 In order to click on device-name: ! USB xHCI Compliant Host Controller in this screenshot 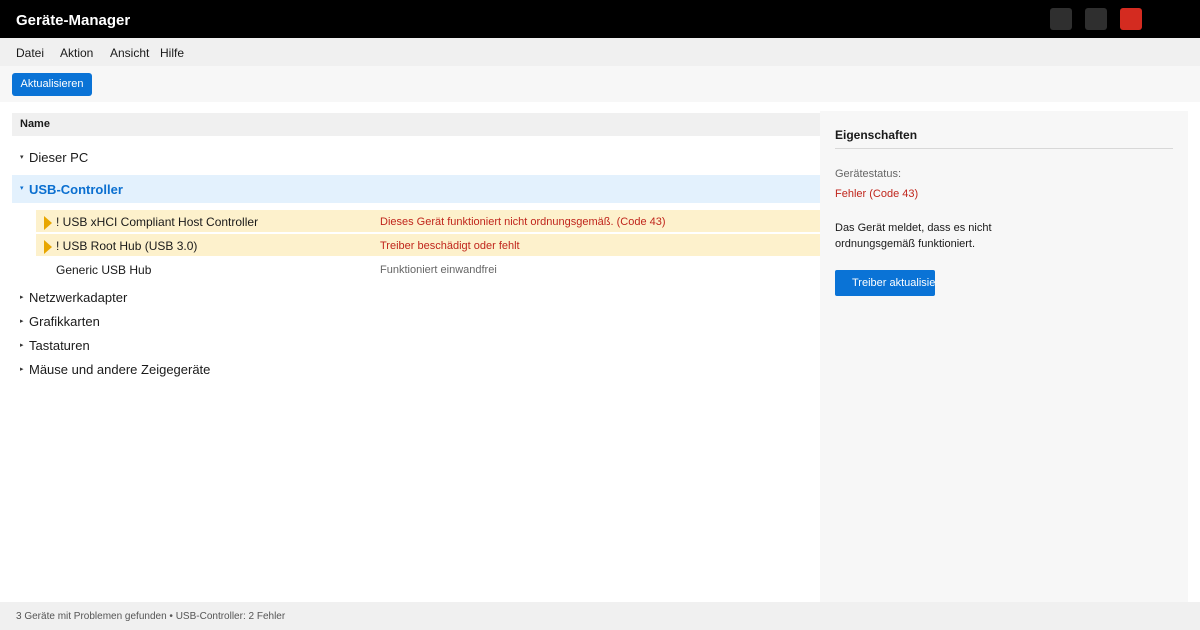, I will do `click(157, 222)`.